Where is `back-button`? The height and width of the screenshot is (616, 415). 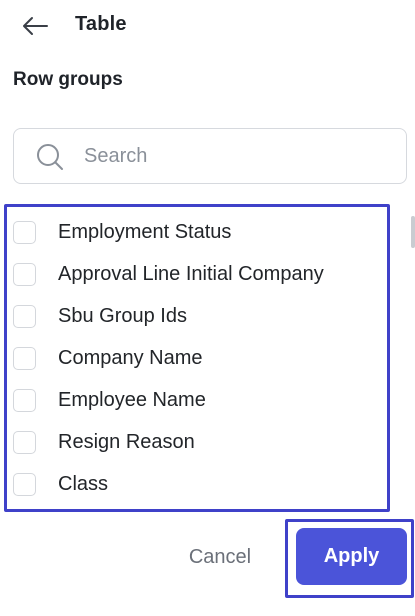
back-button is located at coordinates (35, 26).